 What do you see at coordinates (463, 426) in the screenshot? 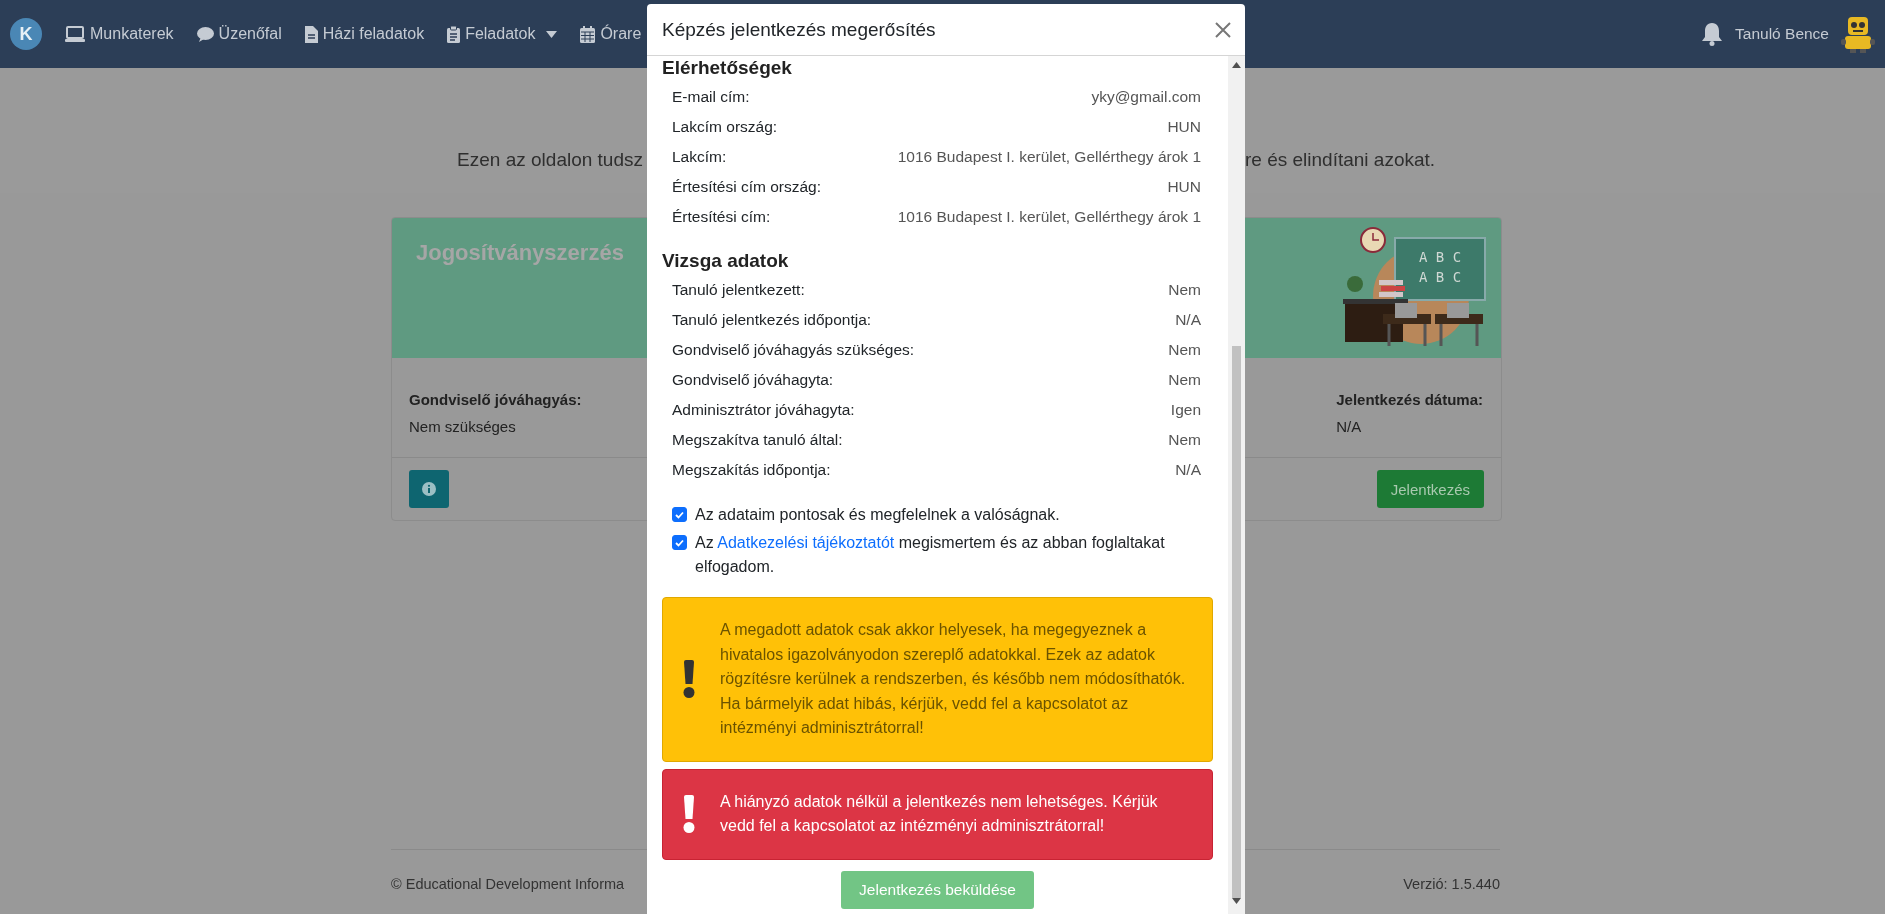
I see `field-value: Nem szükséges` at bounding box center [463, 426].